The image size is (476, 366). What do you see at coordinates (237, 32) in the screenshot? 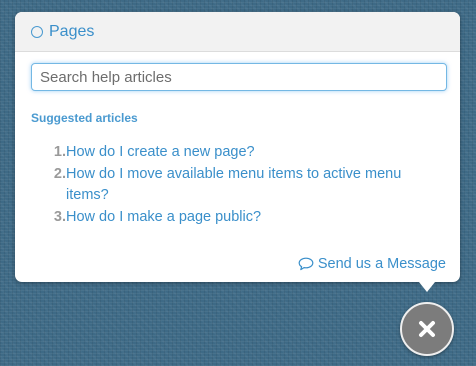
I see `widget-header: Pages` at bounding box center [237, 32].